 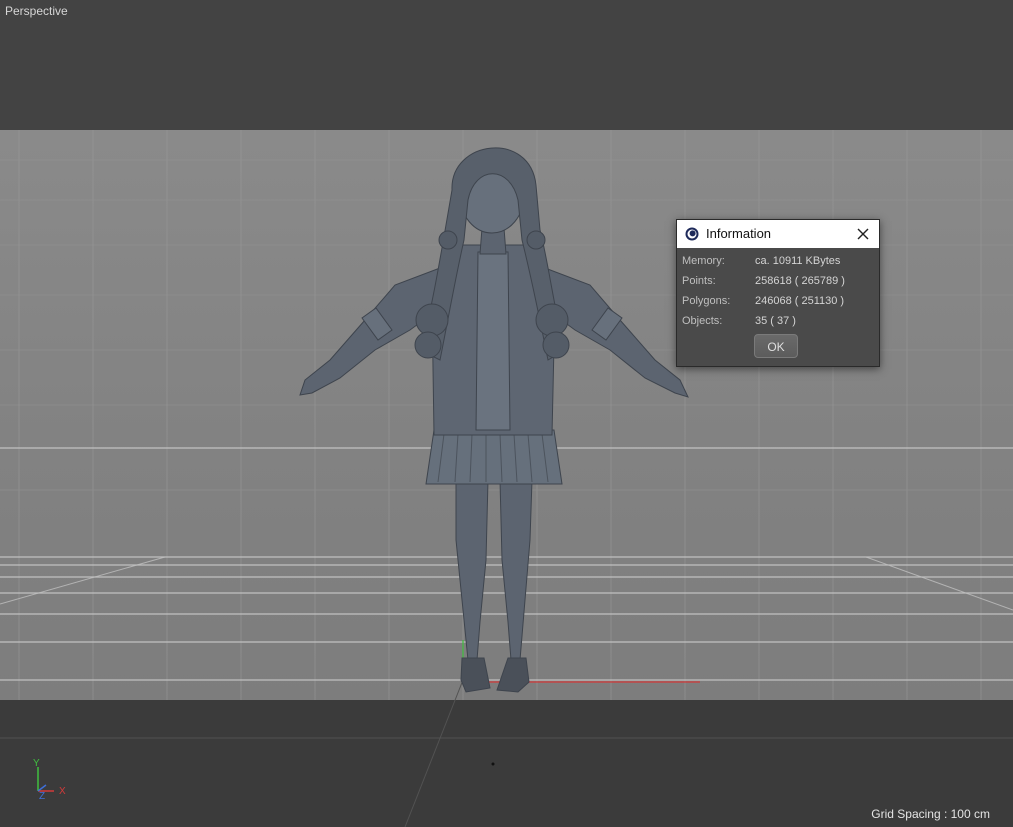 What do you see at coordinates (930, 814) in the screenshot?
I see `grid-spacing-readout: Grid Spacing : 100 cm` at bounding box center [930, 814].